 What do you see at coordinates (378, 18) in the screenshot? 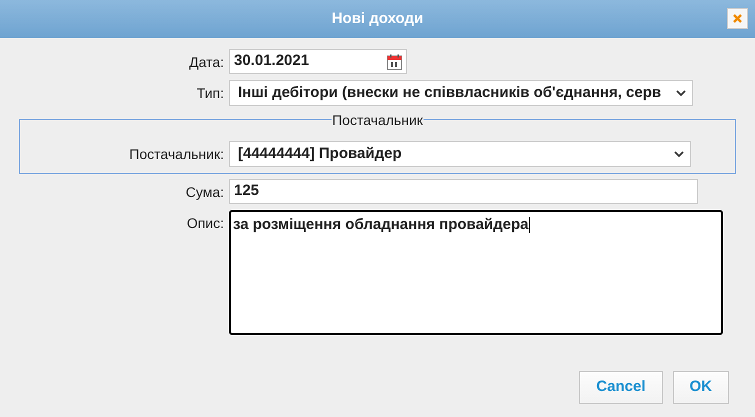
I see `window-title: Нові доходи` at bounding box center [378, 18].